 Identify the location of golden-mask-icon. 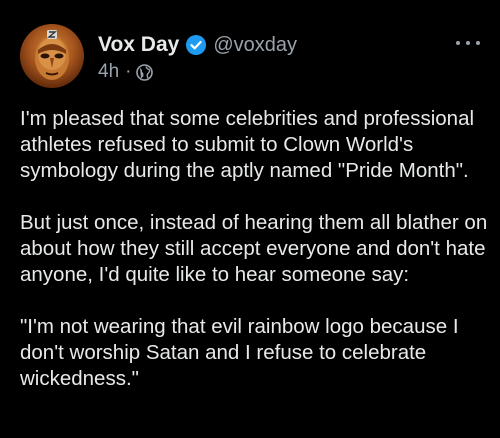
(52, 55).